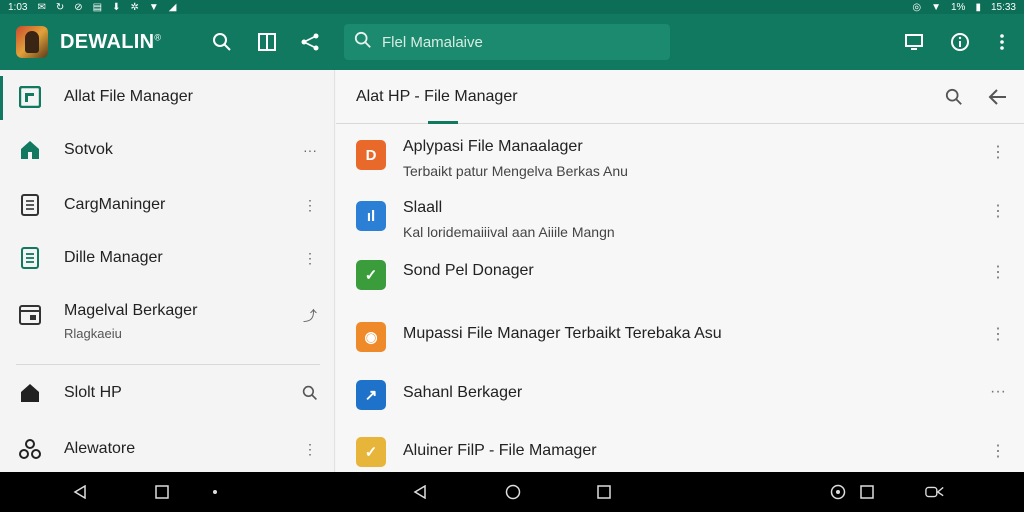  Describe the element at coordinates (41, 7) in the screenshot. I see `notification-icon: ✉` at that location.